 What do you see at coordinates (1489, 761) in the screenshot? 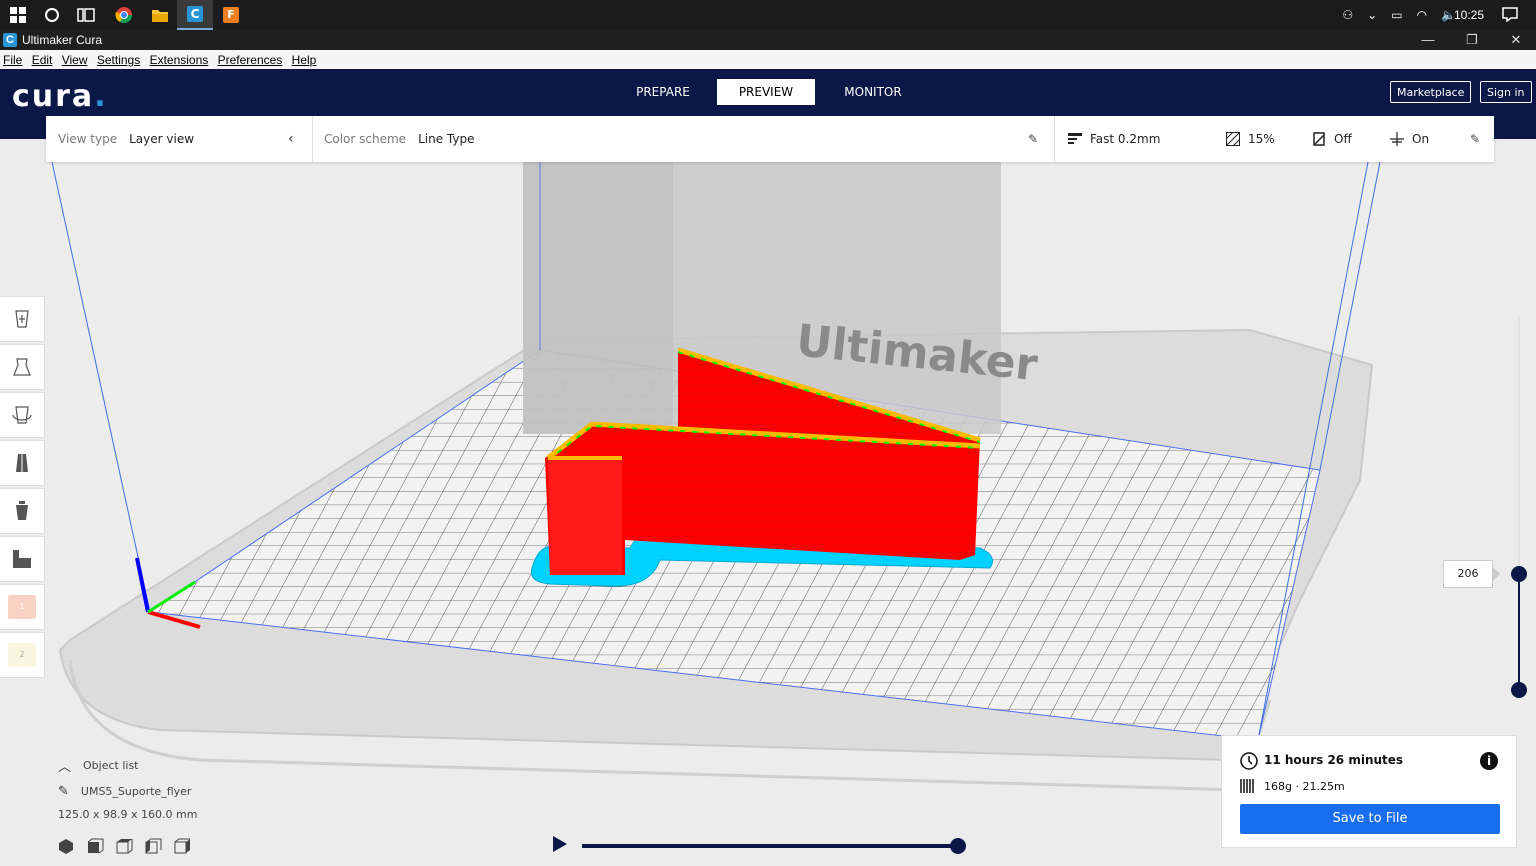
I see `info-icon: i` at bounding box center [1489, 761].